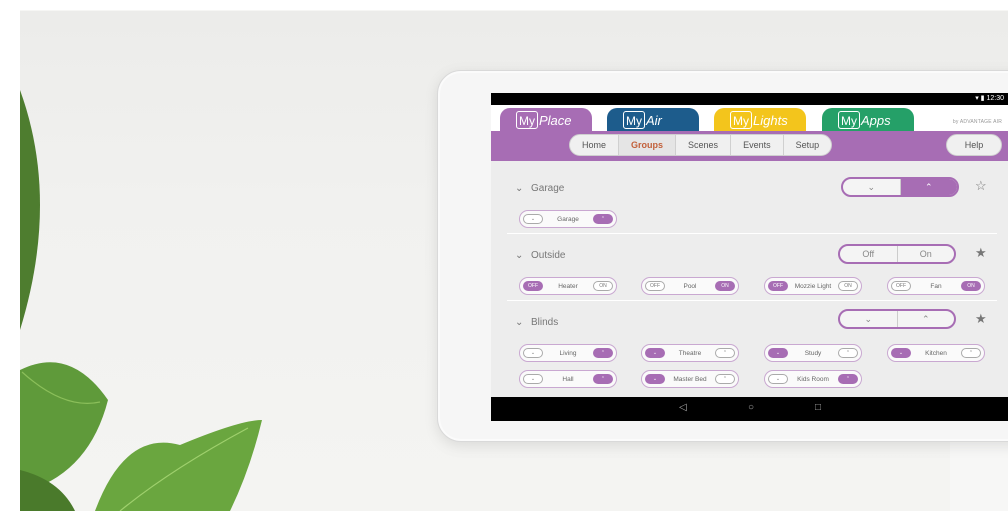 This screenshot has width=1008, height=511. What do you see at coordinates (876, 120) in the screenshot?
I see `myapps-logo-name: Apps` at bounding box center [876, 120].